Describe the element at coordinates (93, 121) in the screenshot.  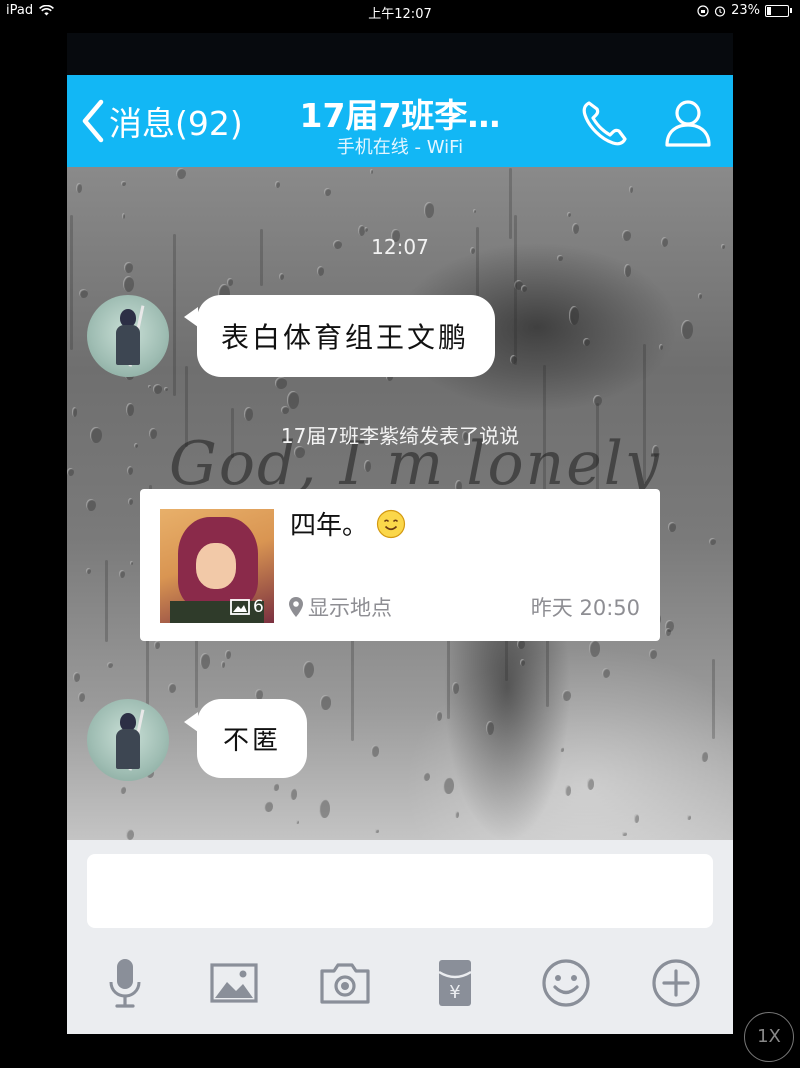
I see `chevron-left-icon` at that location.